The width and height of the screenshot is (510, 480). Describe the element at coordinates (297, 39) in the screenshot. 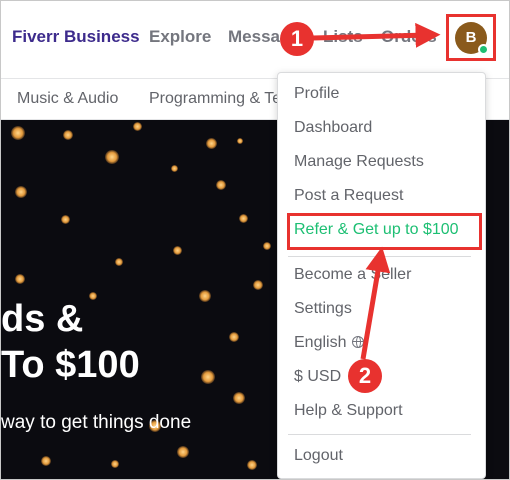

I see `annotation-badge-1: 1` at that location.